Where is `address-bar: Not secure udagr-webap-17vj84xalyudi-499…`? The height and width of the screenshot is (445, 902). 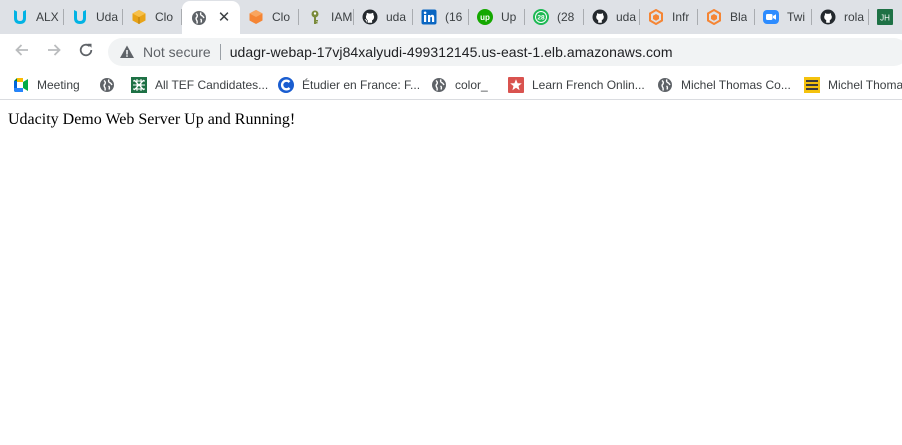
address-bar: Not secure udagr-webap-17vj84xalyudi-499… is located at coordinates (505, 52).